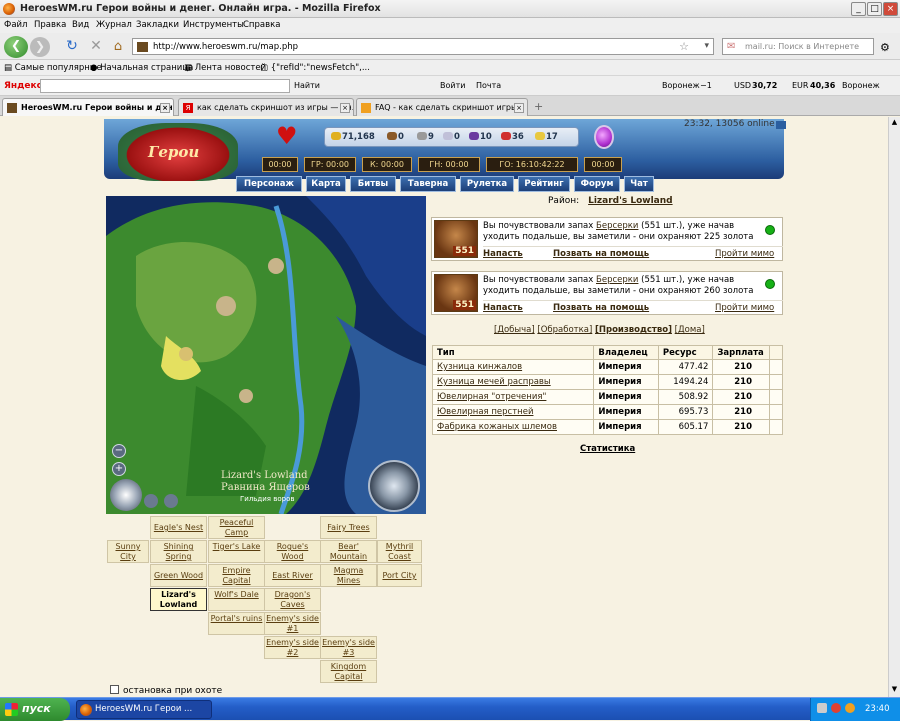 This screenshot has height=721, width=900. I want to click on location-sunny-city: Sunny City, so click(128, 551).